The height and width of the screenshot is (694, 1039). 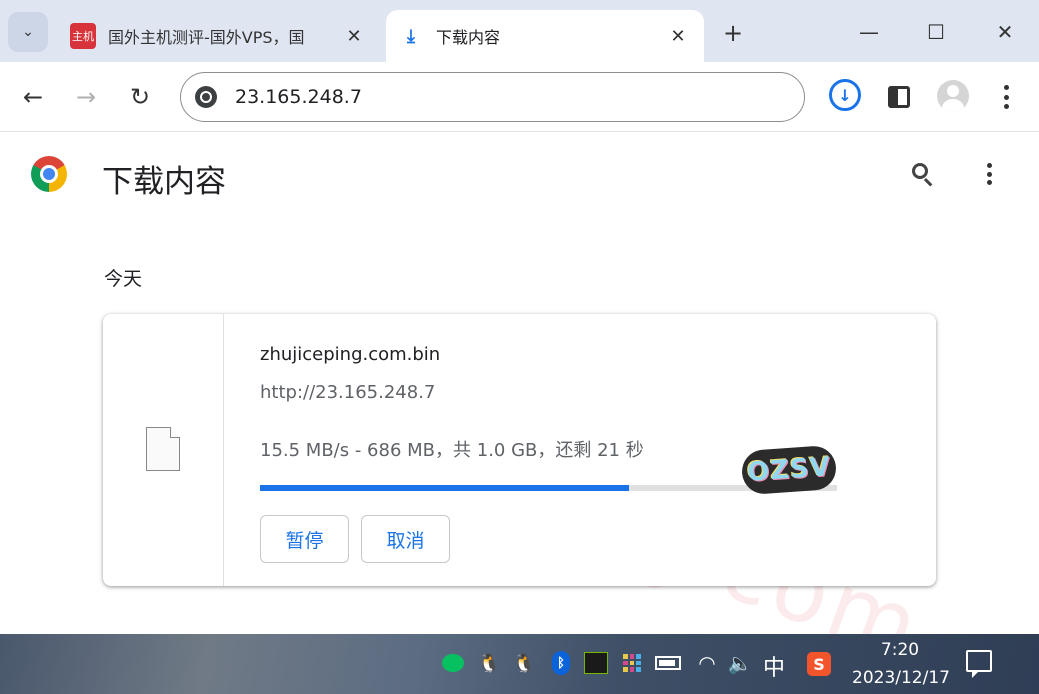 I want to click on date-group-label: 今天, so click(x=123, y=279).